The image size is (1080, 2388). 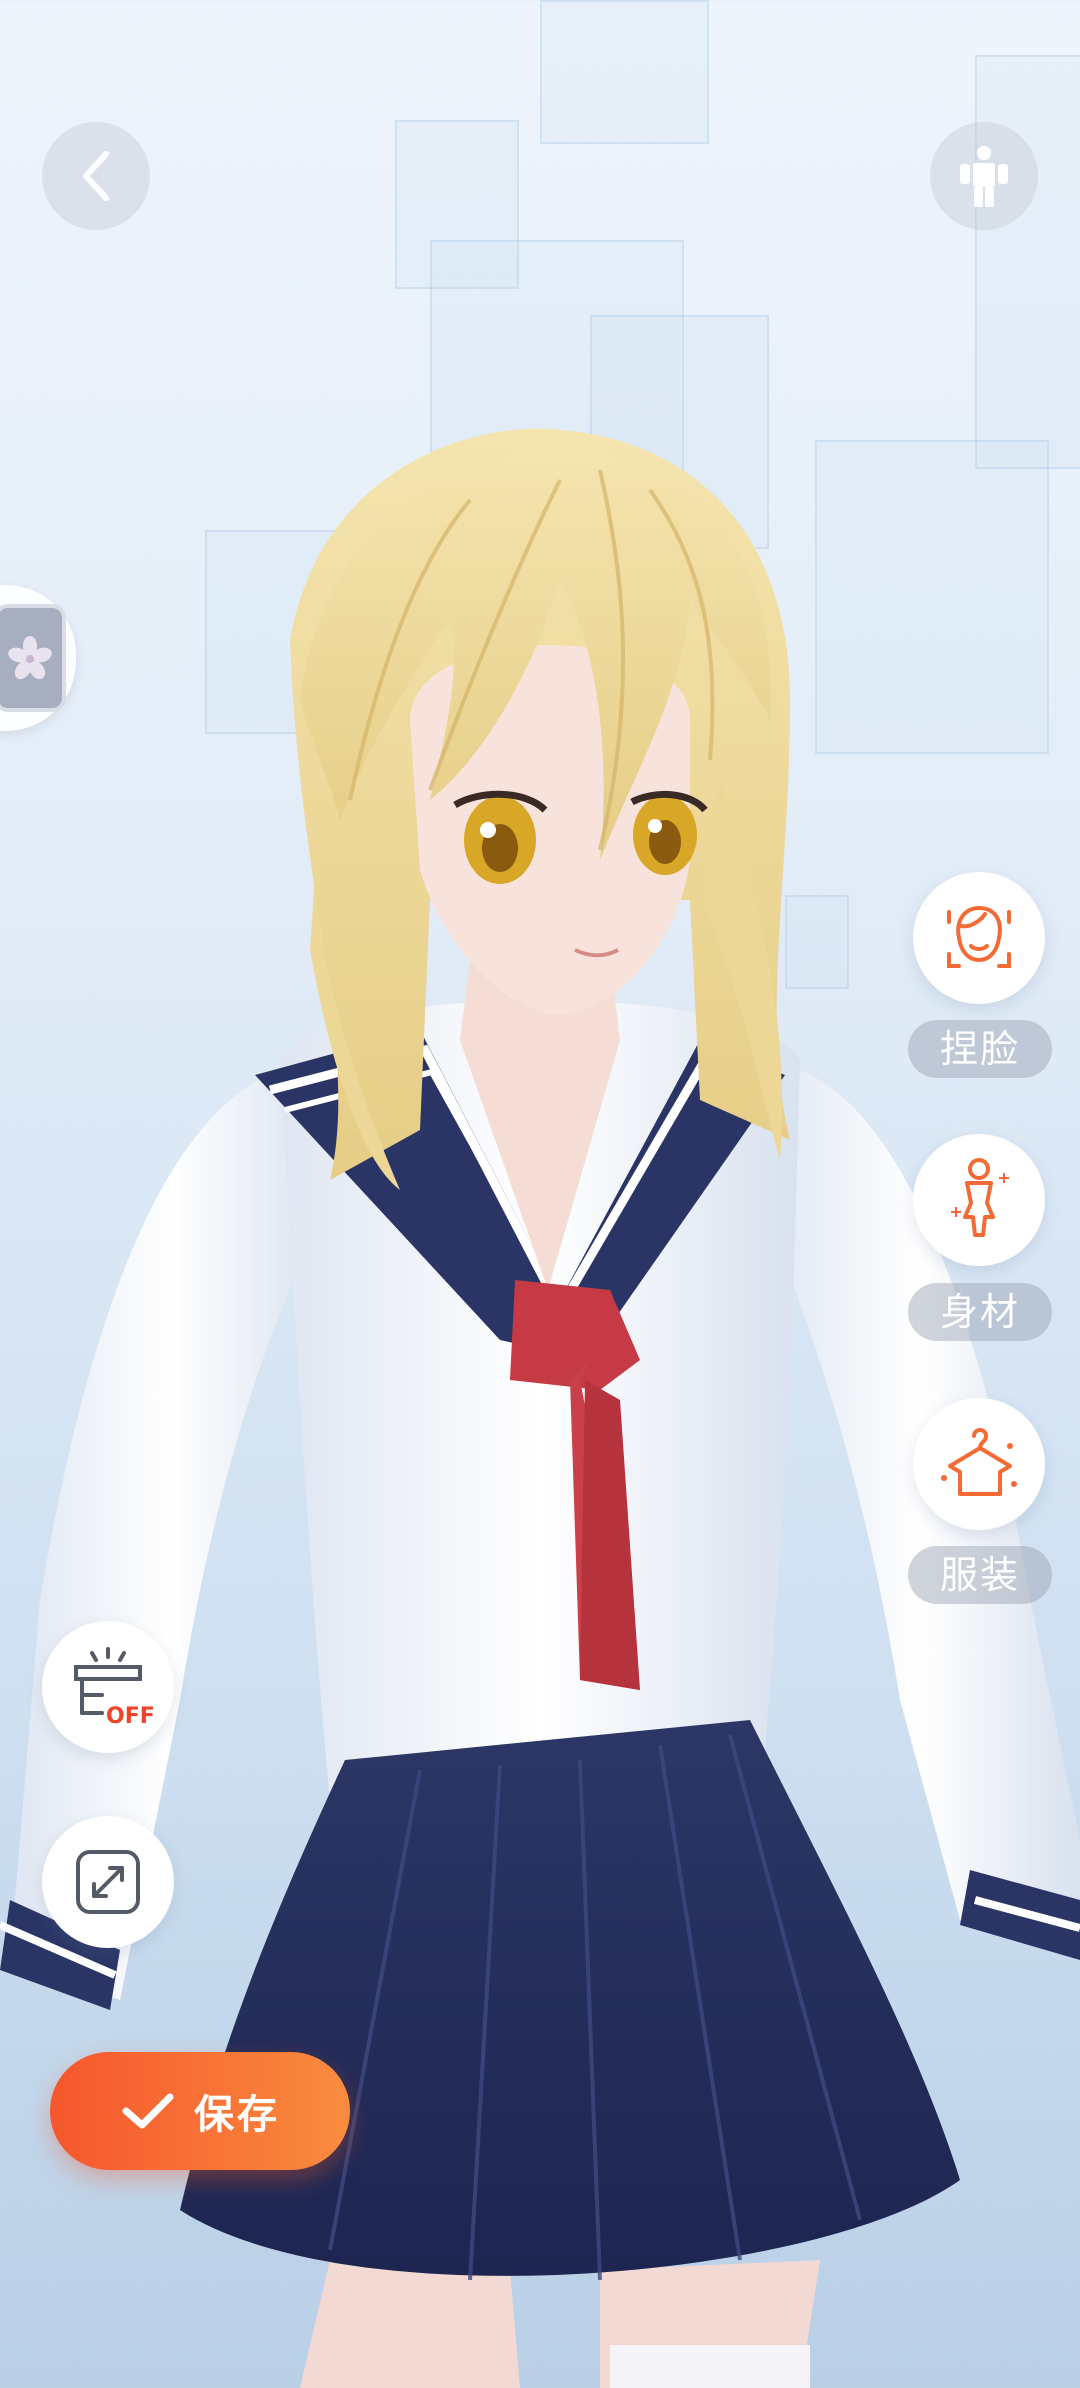 I want to click on body-shape-icon, so click(x=980, y=1197).